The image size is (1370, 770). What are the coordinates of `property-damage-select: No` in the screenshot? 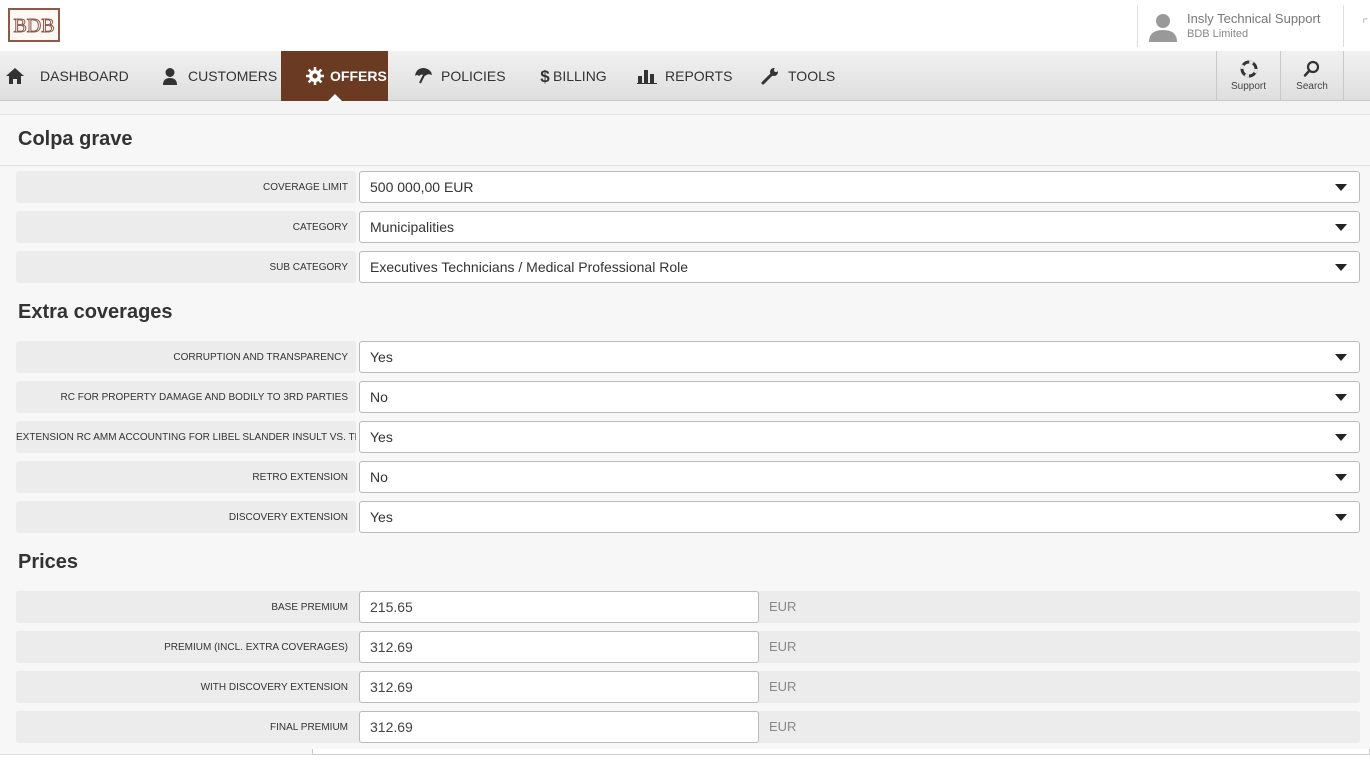 It's located at (859, 397).